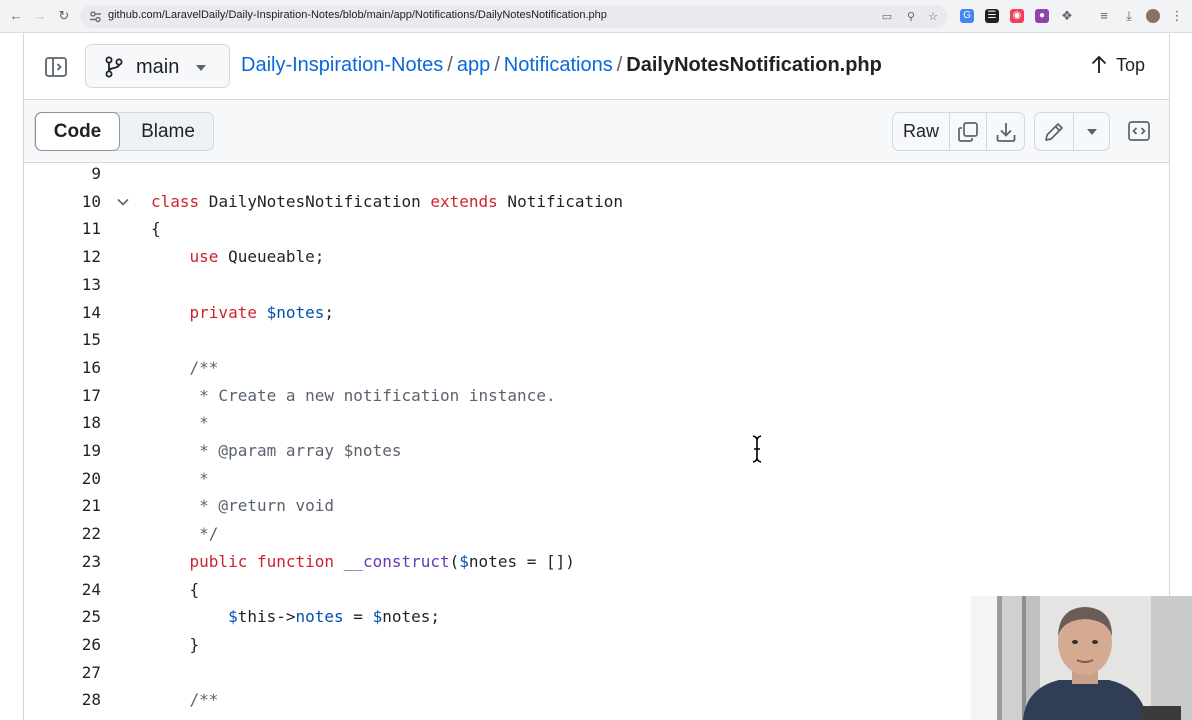 This screenshot has width=1192, height=720. I want to click on code-text: * @return void, so click(242, 505).